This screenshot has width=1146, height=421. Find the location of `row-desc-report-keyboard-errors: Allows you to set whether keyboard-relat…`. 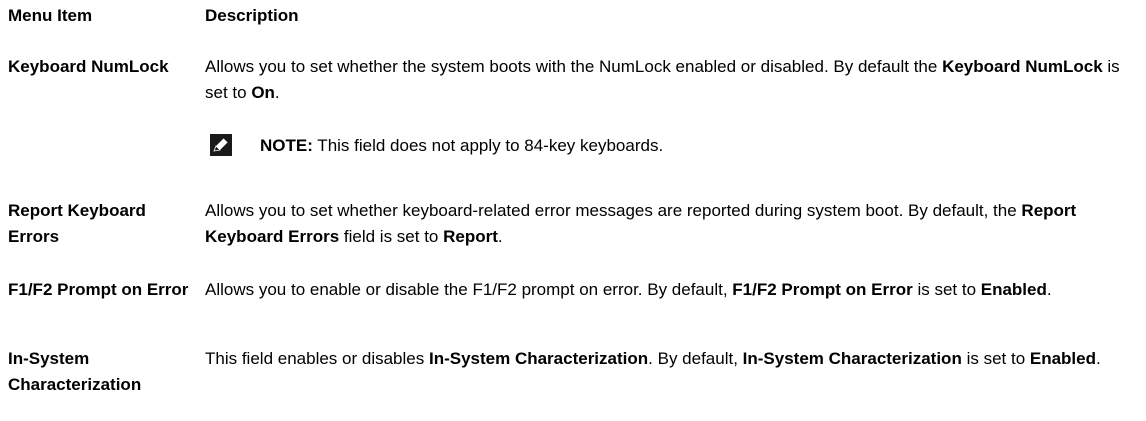

row-desc-report-keyboard-errors: Allows you to set whether keyboard-relat… is located at coordinates (672, 224).